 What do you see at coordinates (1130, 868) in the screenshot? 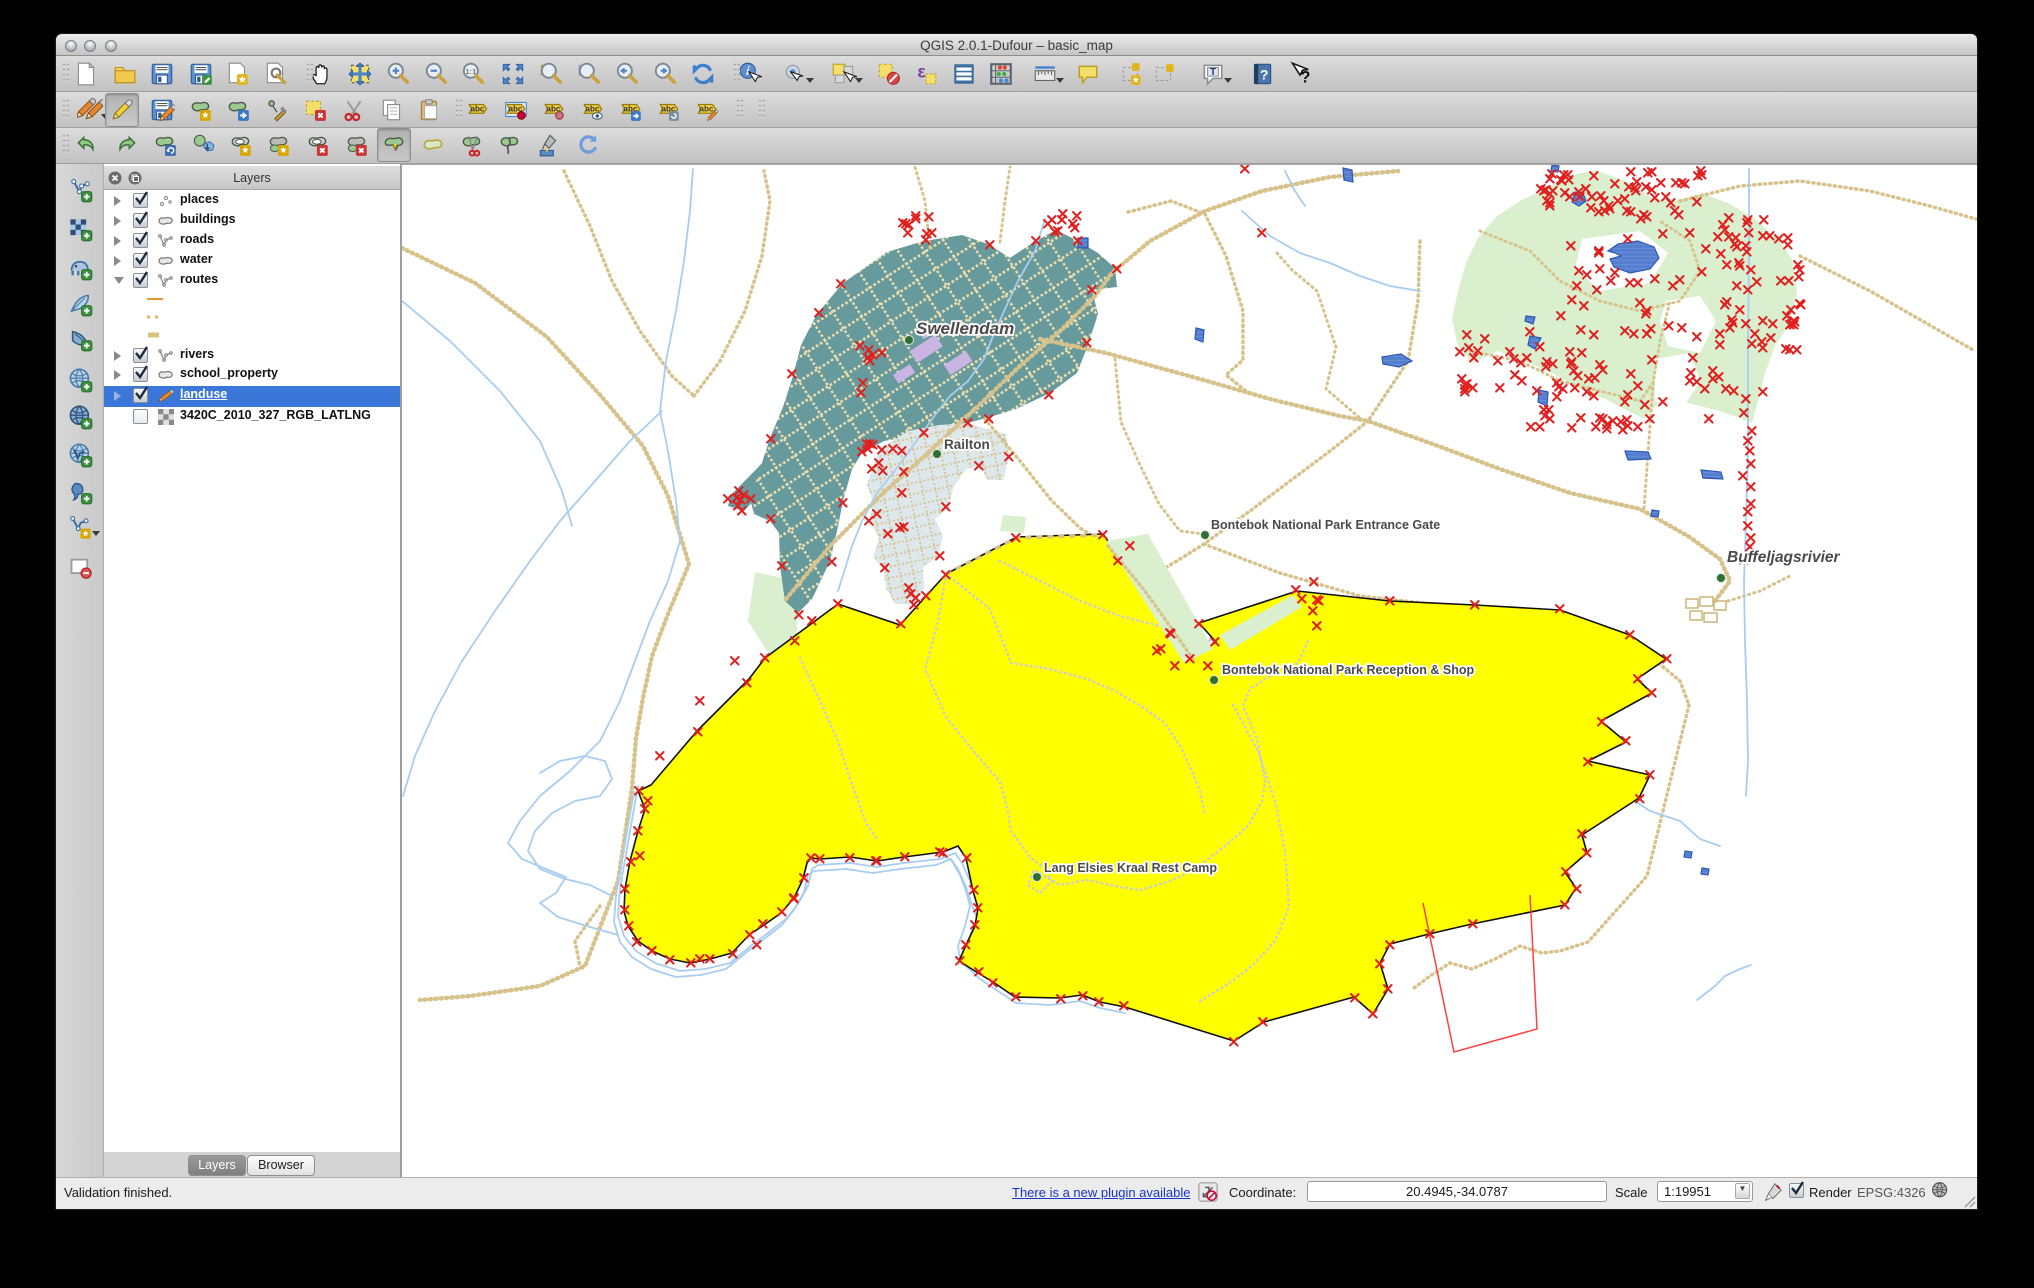
I see `svg-text: Lang Elsies Kraal Rest Camp` at bounding box center [1130, 868].